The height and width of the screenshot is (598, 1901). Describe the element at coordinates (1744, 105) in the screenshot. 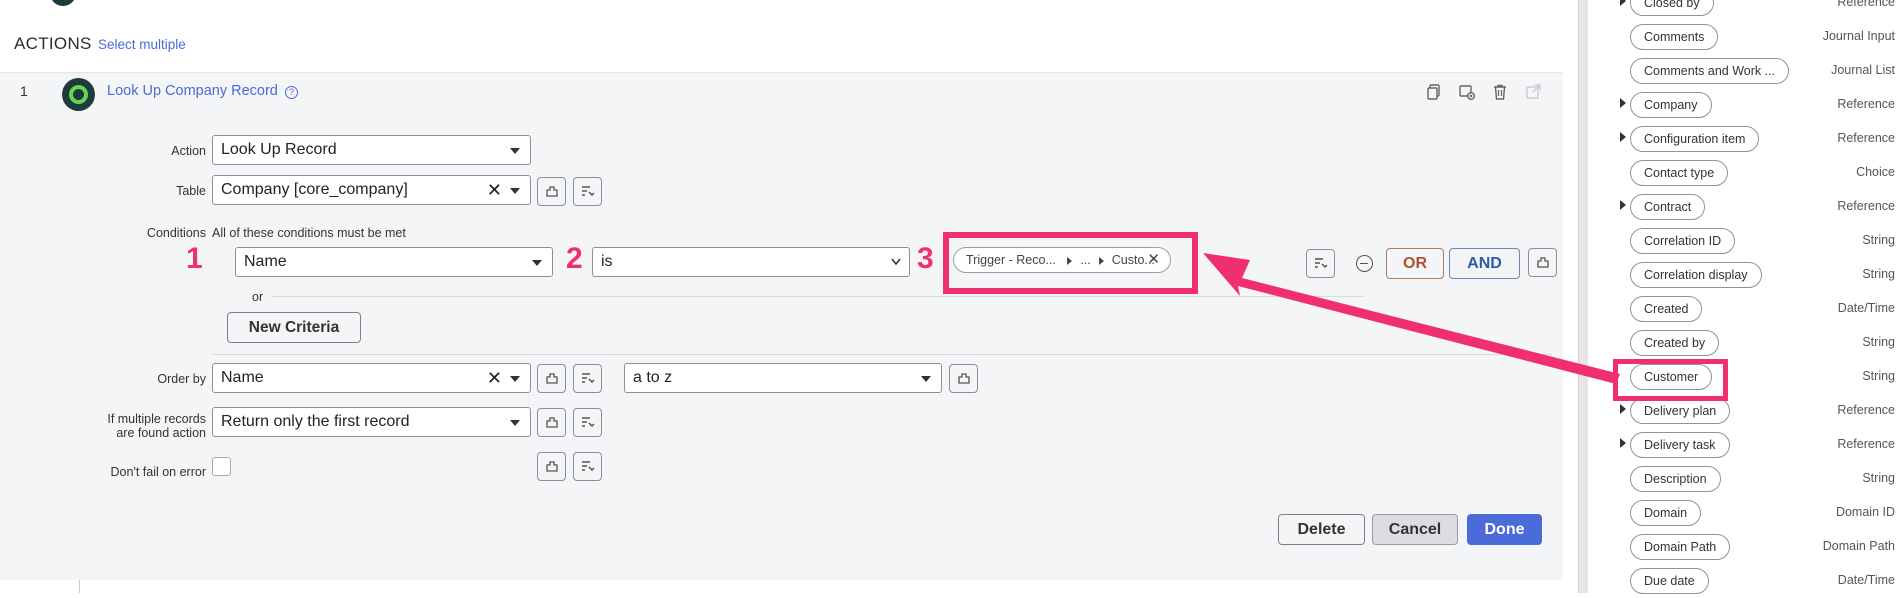

I see `data-panel-field-row: Company Reference` at that location.